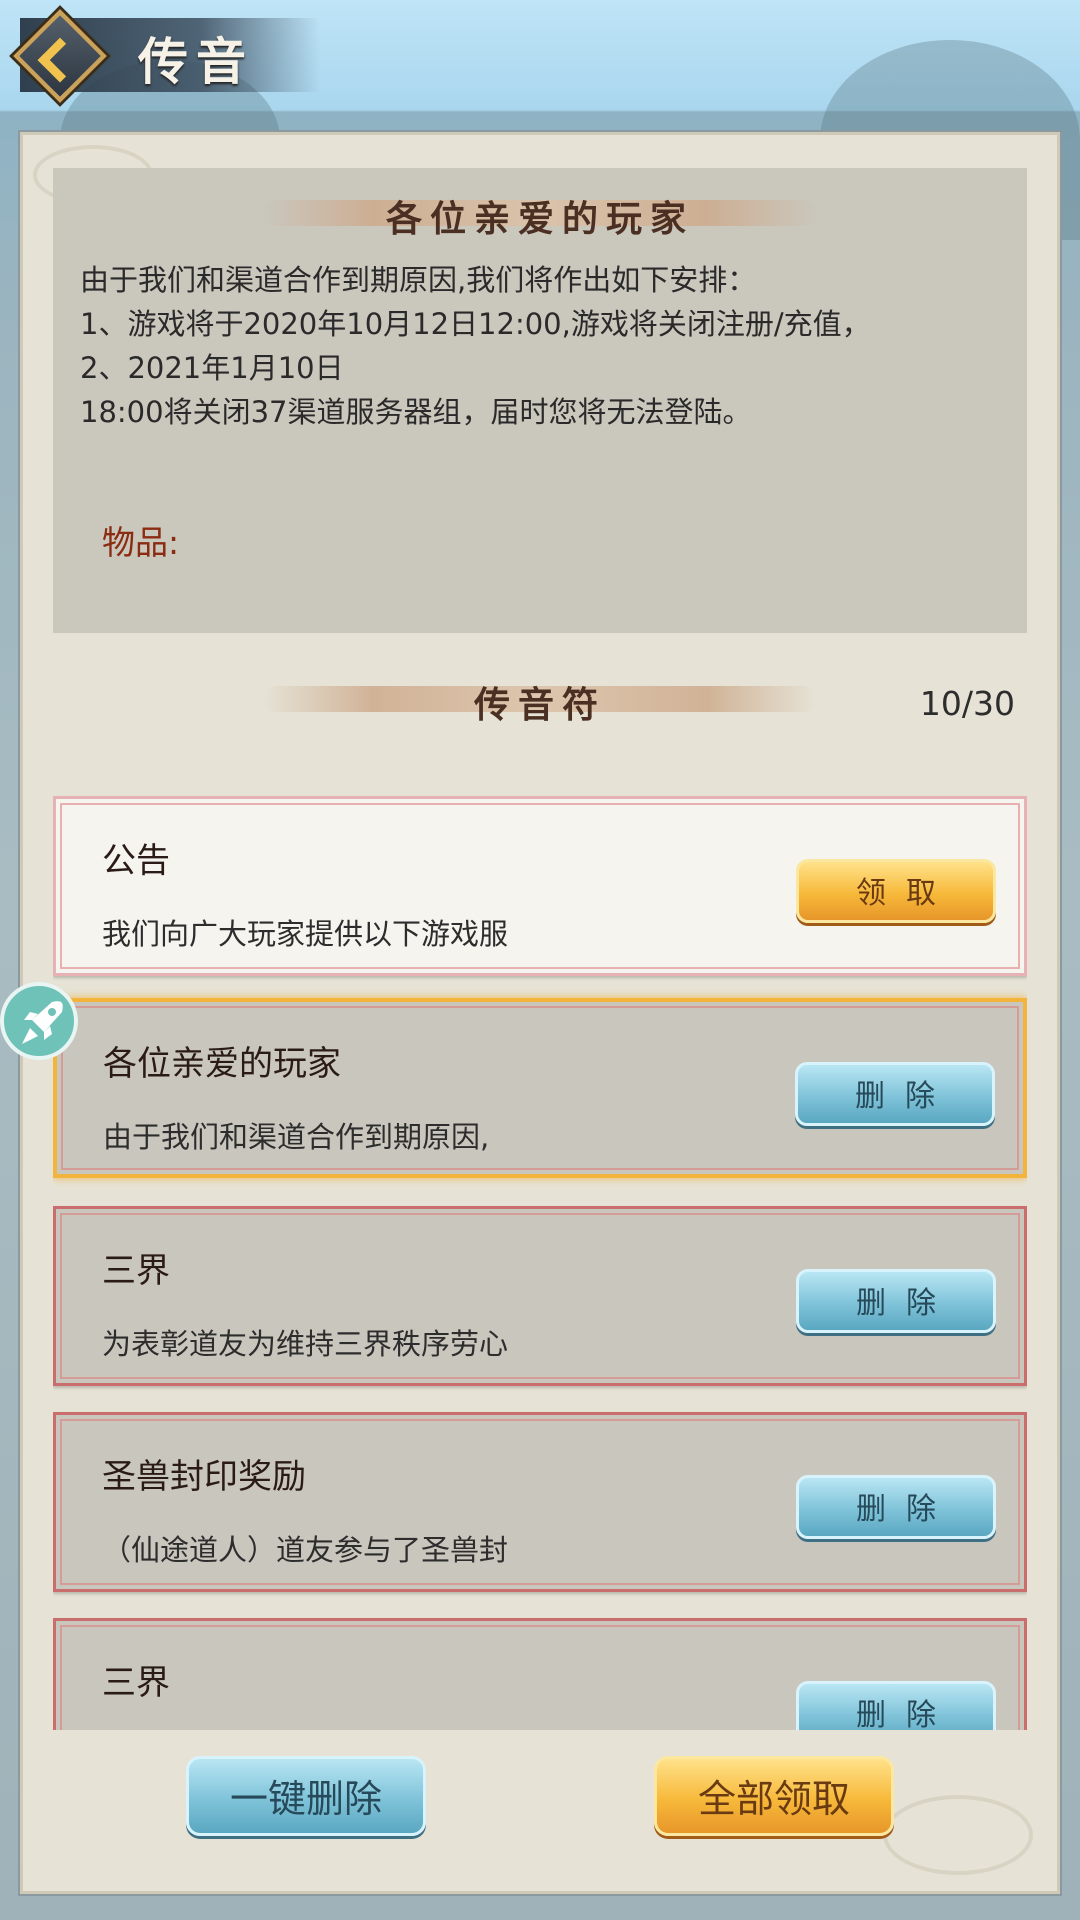  What do you see at coordinates (967, 703) in the screenshot?
I see `message-count: 10/30` at bounding box center [967, 703].